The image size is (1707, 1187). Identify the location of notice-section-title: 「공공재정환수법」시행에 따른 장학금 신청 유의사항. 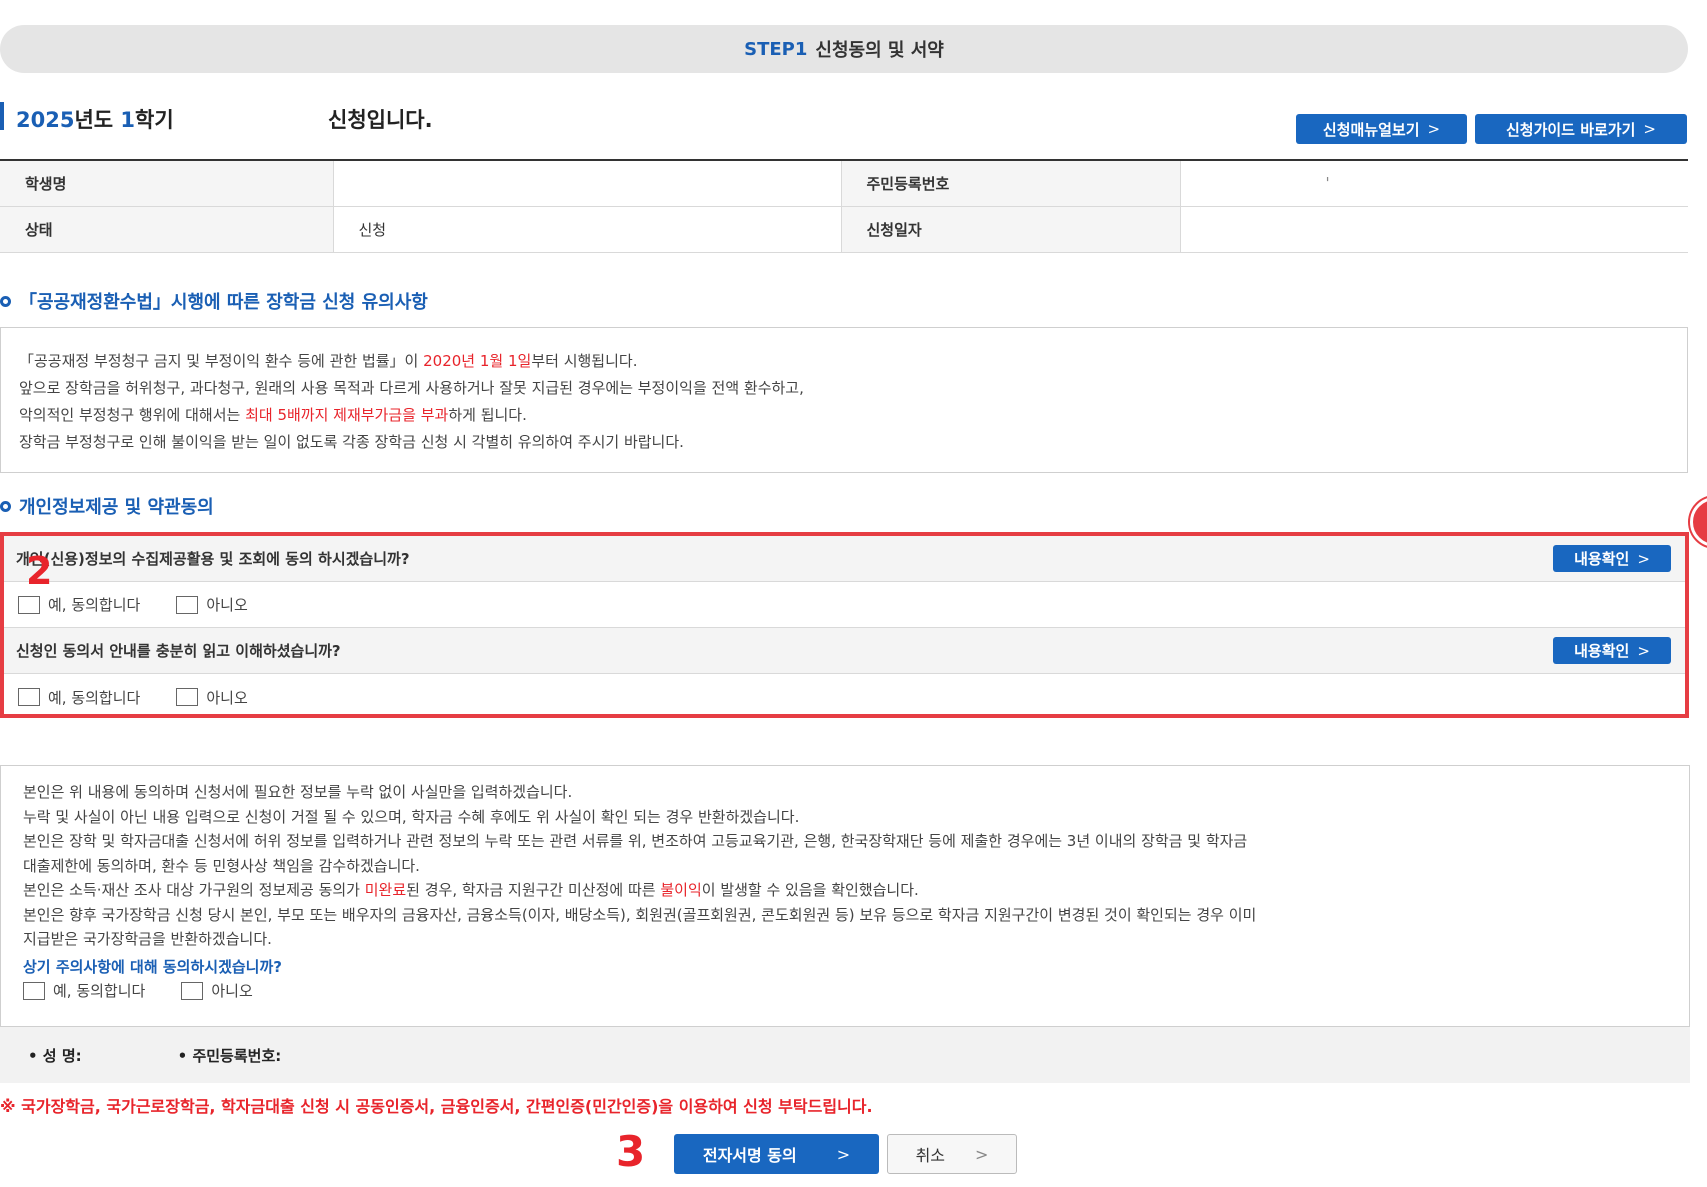
(214, 301).